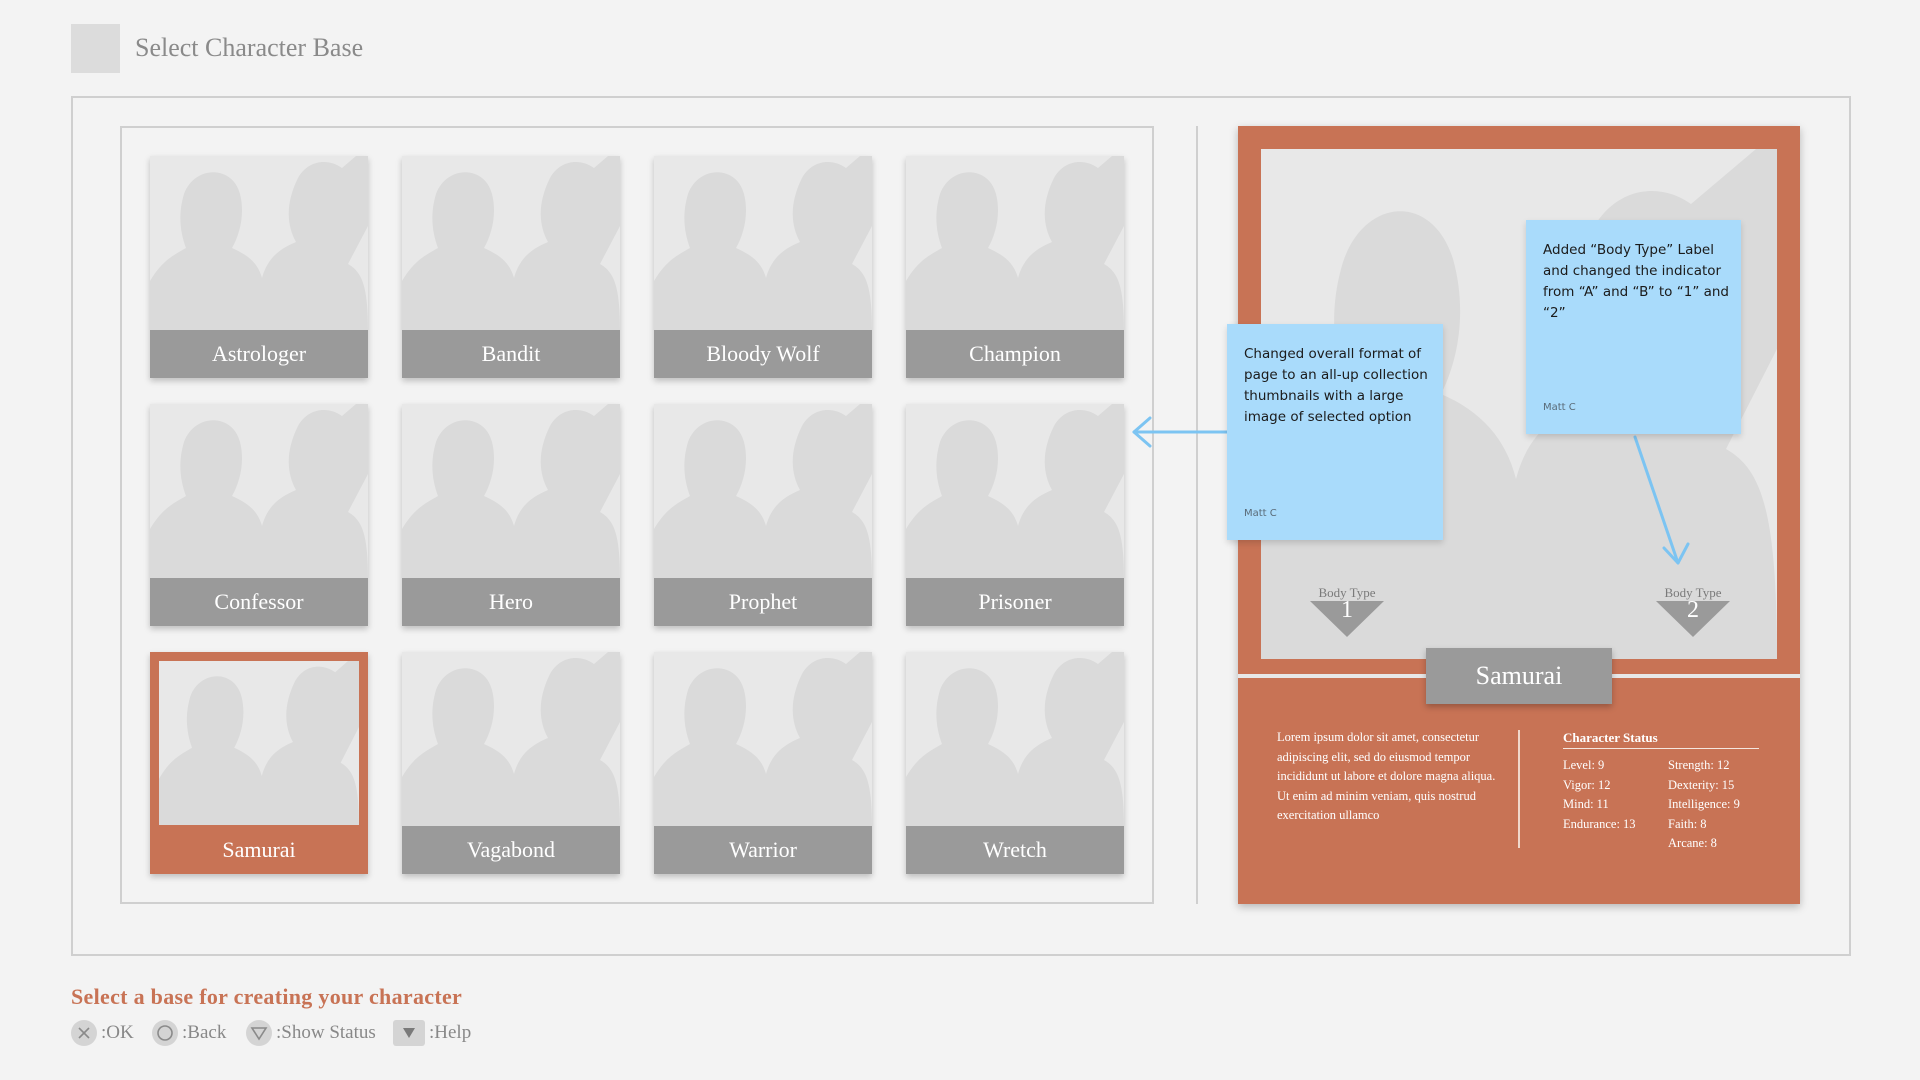  I want to click on hint-label: :Show Status, so click(326, 1032).